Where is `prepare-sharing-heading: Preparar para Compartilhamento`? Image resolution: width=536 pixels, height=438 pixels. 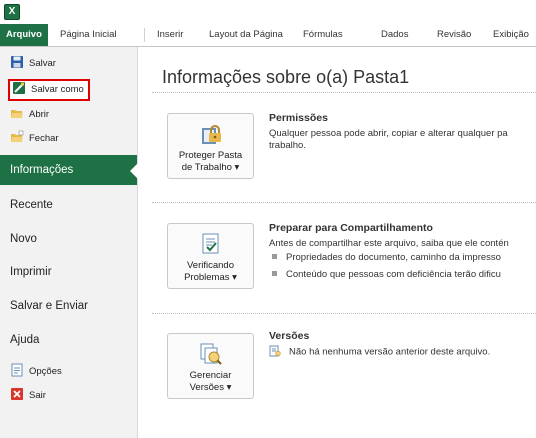
prepare-sharing-heading: Preparar para Compartilhamento is located at coordinates (351, 228).